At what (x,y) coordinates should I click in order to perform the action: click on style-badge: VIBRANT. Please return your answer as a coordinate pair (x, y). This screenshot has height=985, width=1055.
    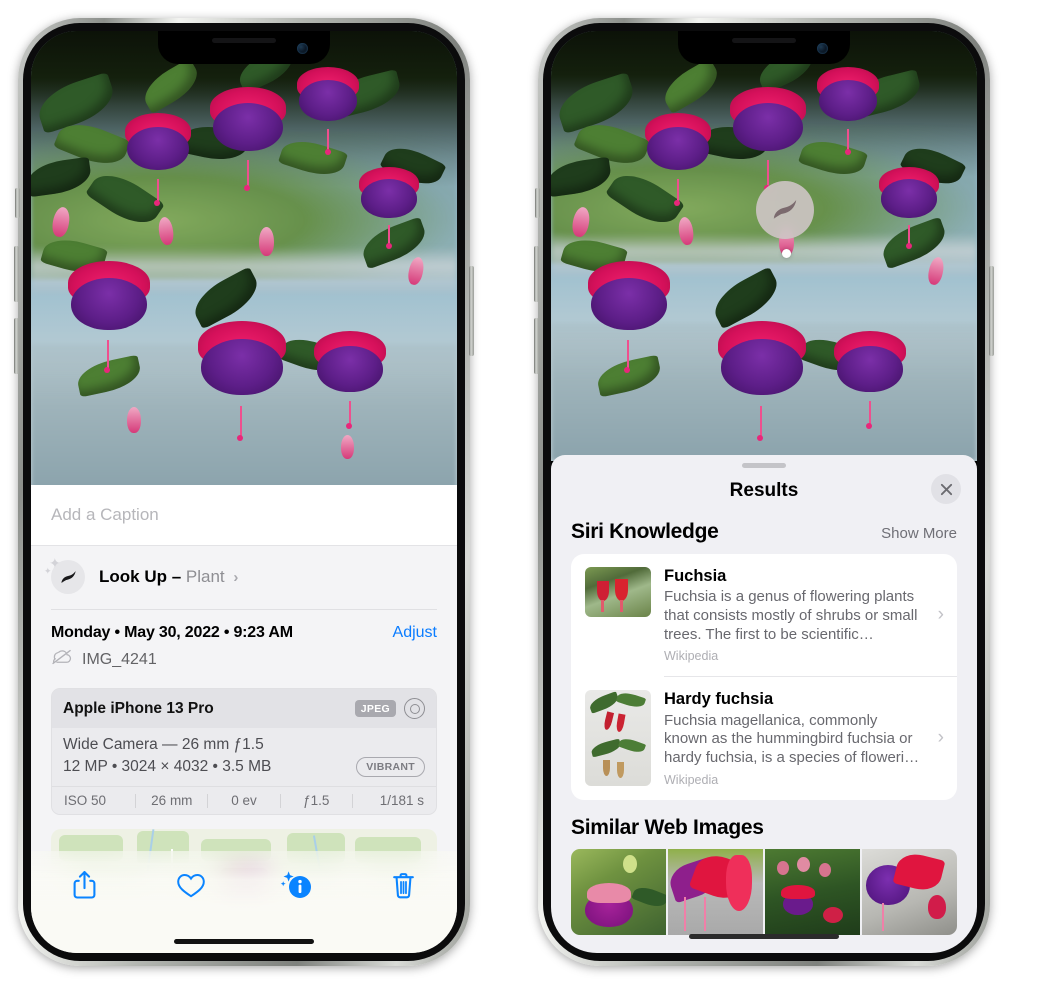
    Looking at the image, I should click on (390, 767).